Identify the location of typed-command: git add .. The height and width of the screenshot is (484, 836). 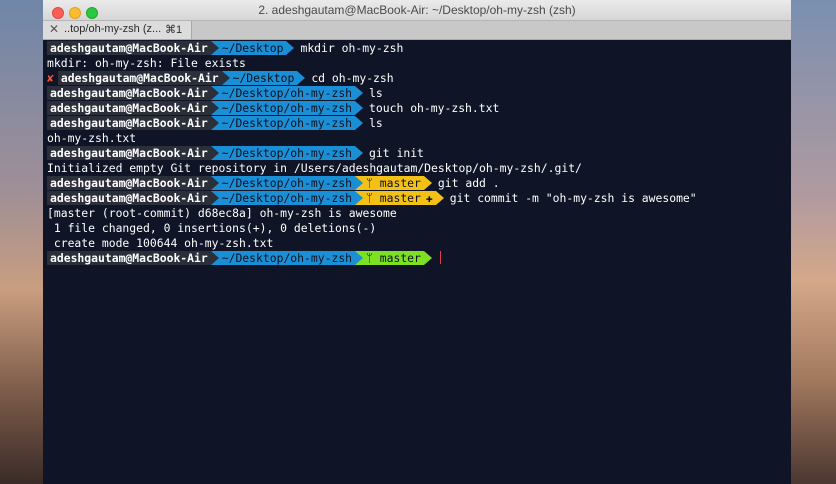
(468, 183).